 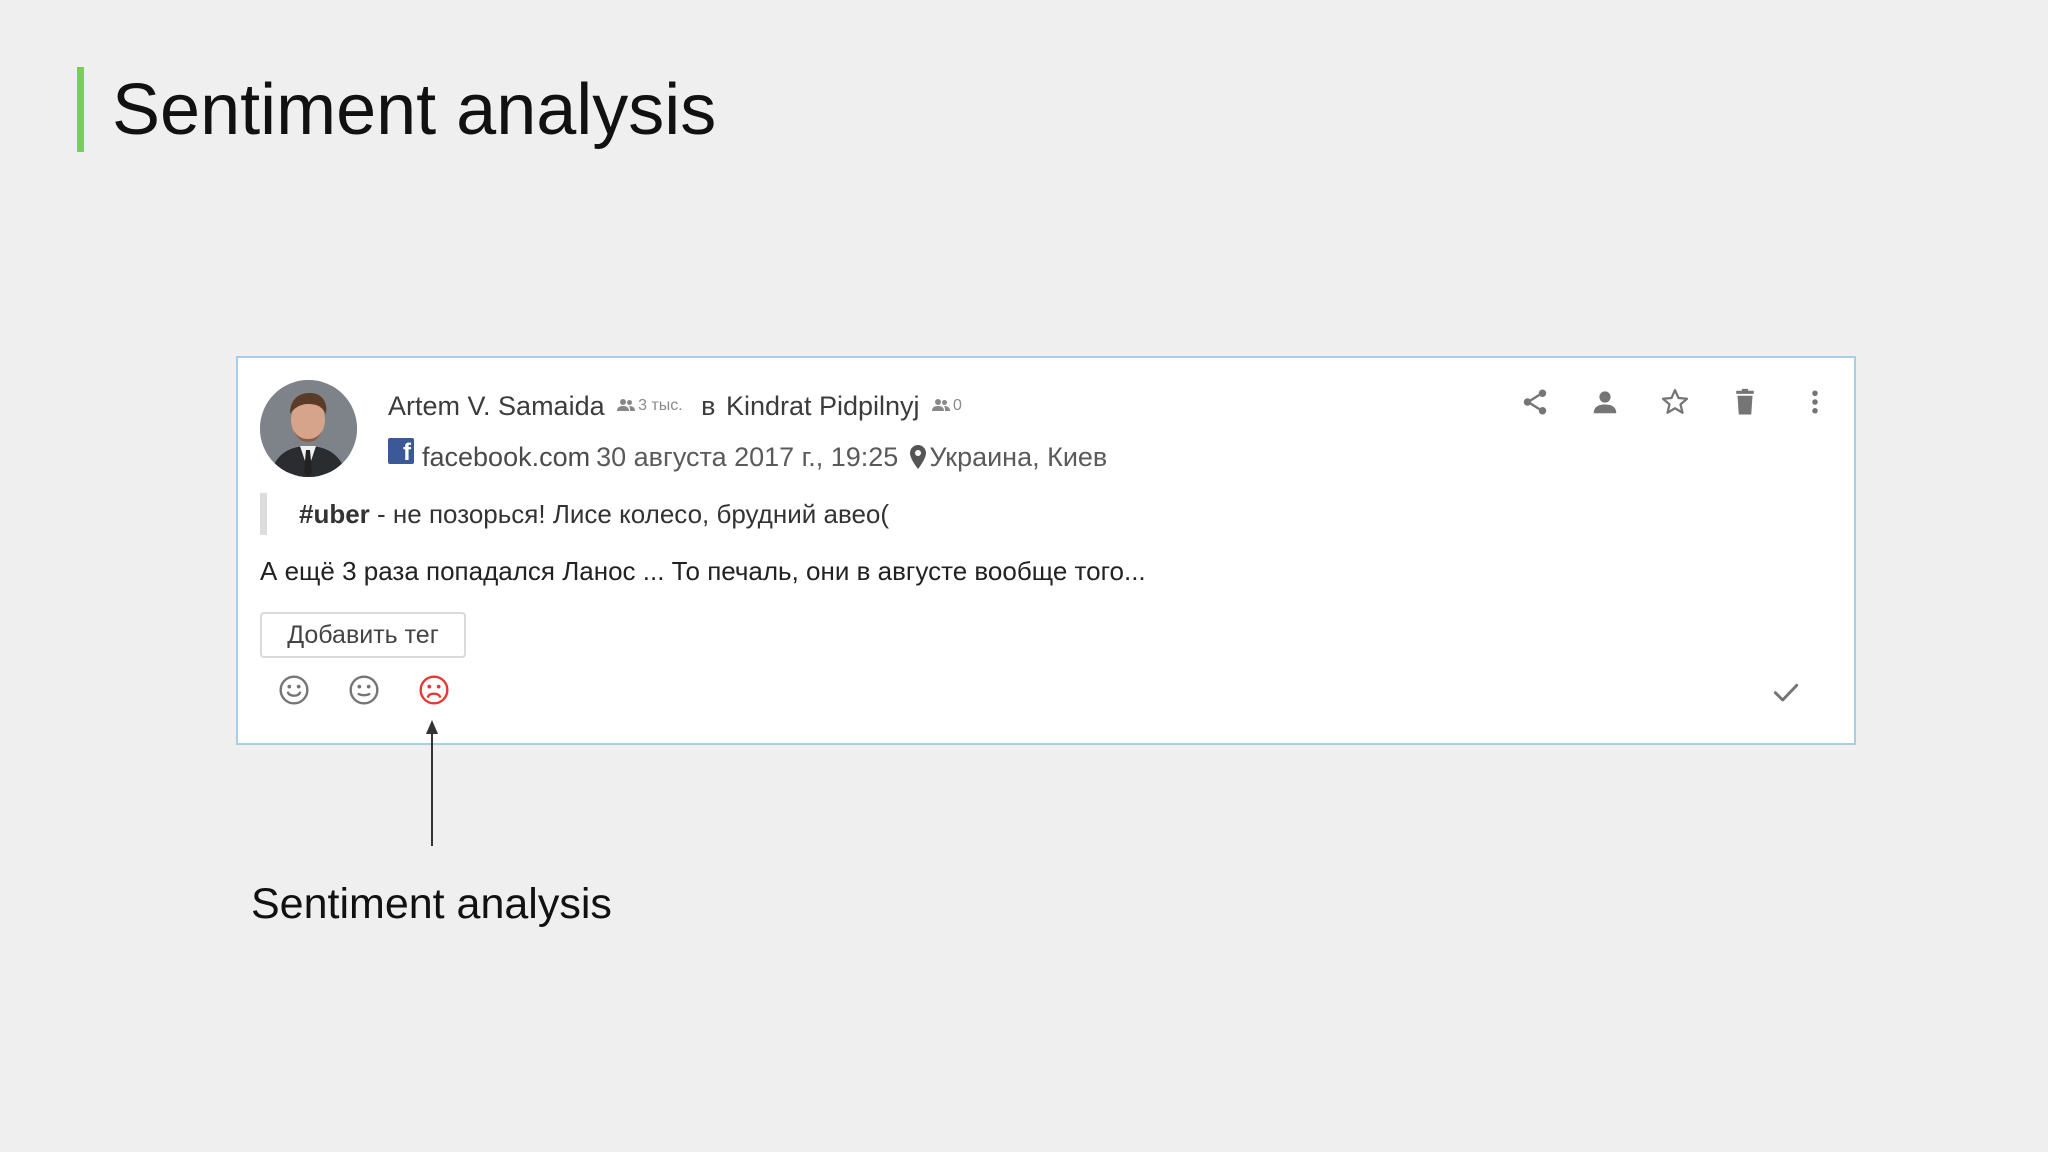 What do you see at coordinates (401, 451) in the screenshot?
I see `facebook-icon: f` at bounding box center [401, 451].